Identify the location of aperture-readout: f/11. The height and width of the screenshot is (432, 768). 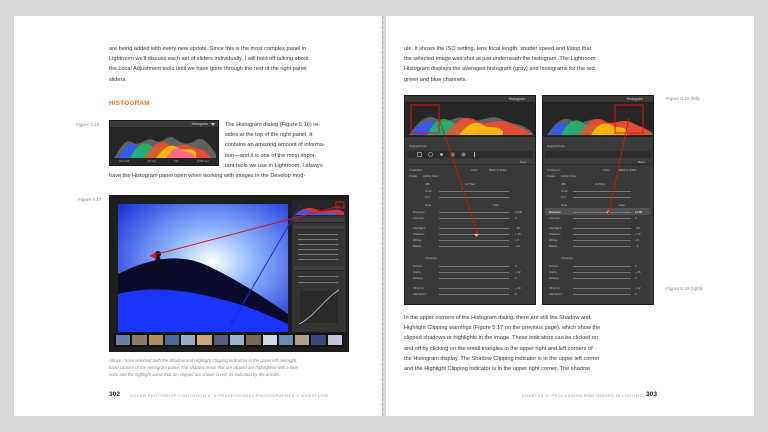
(176, 161).